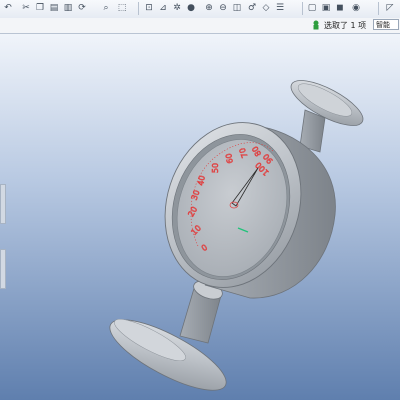 Image resolution: width=400 pixels, height=400 pixels. What do you see at coordinates (163, 8) in the screenshot?
I see `orient-icon: ⊿` at bounding box center [163, 8].